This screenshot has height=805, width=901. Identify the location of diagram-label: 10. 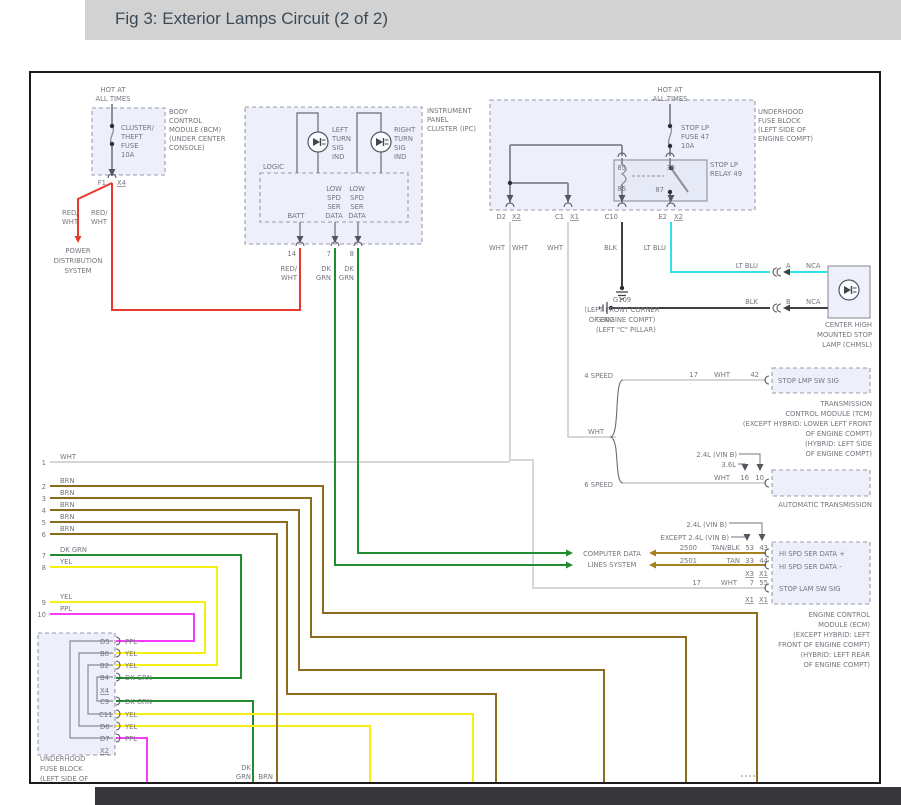
(41, 615).